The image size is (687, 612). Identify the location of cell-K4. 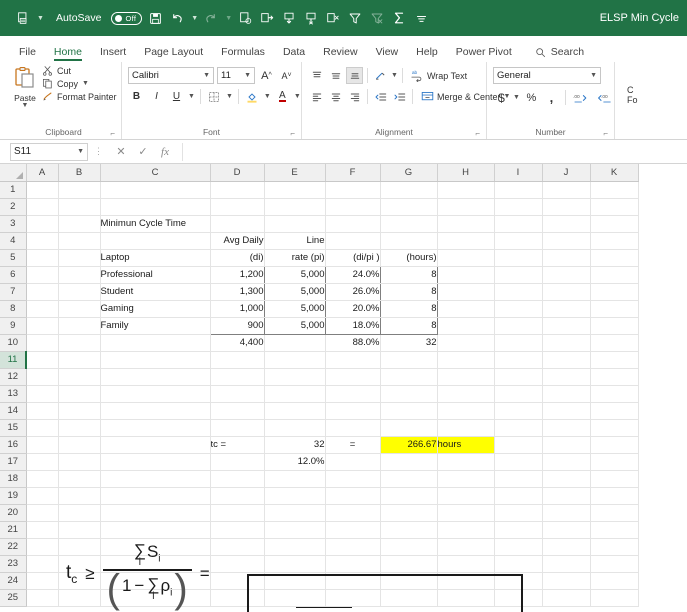
(614, 241).